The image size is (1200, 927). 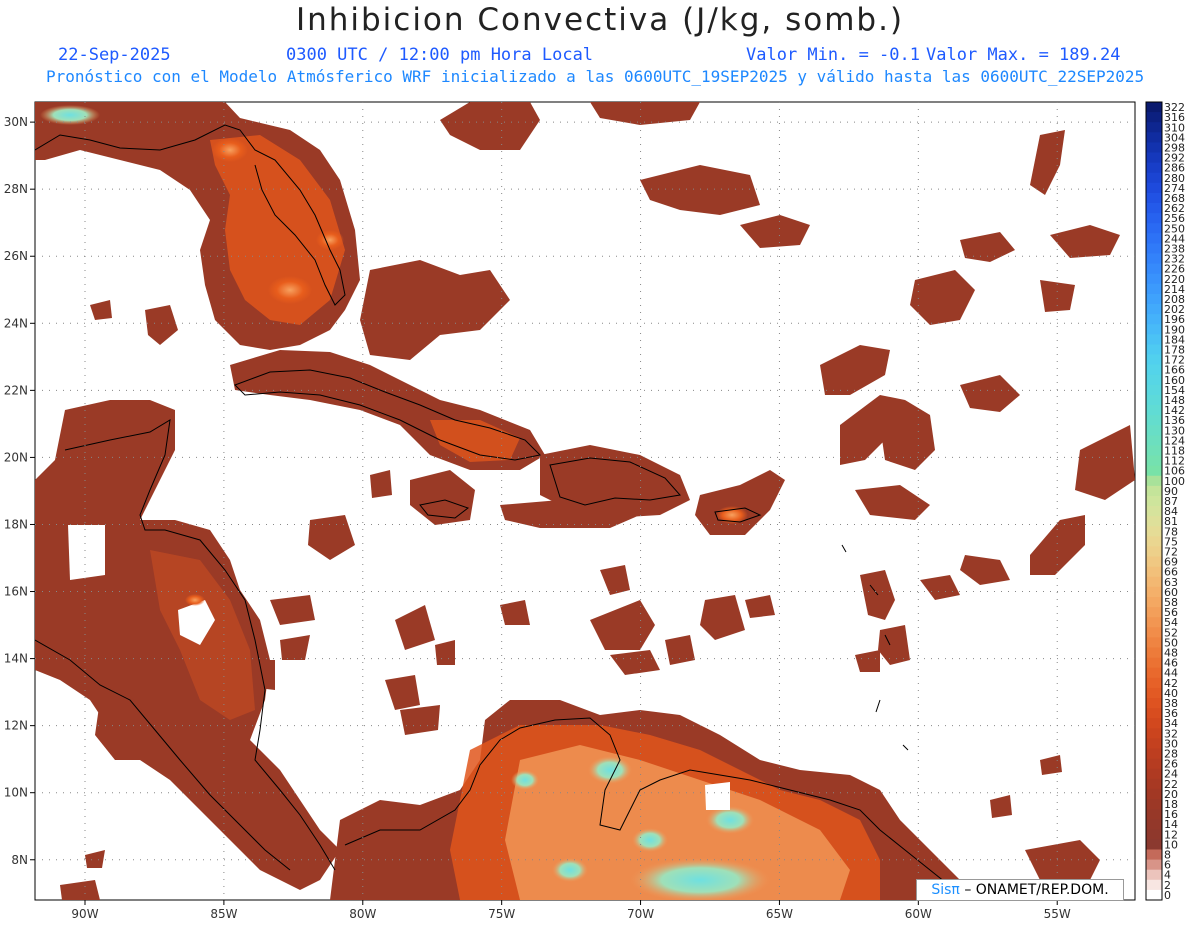 What do you see at coordinates (16, 122) in the screenshot?
I see `lat-tick-label: 30N` at bounding box center [16, 122].